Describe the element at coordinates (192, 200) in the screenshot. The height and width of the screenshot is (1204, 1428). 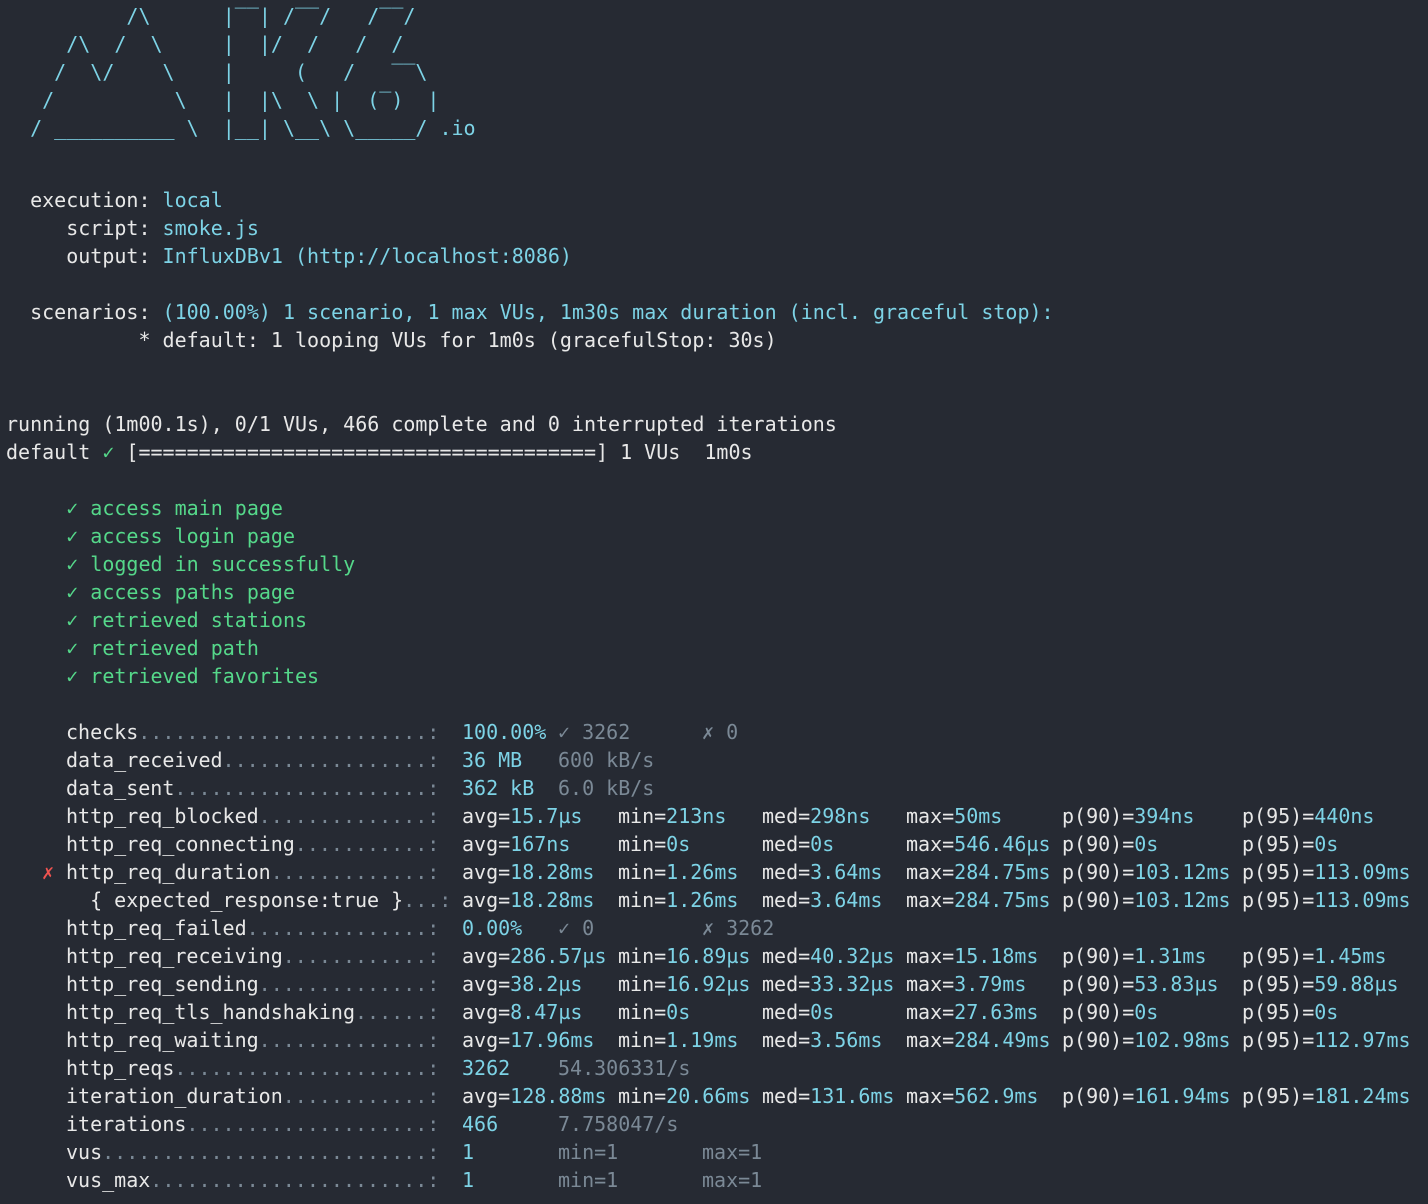
I see `execution-value: local` at that location.